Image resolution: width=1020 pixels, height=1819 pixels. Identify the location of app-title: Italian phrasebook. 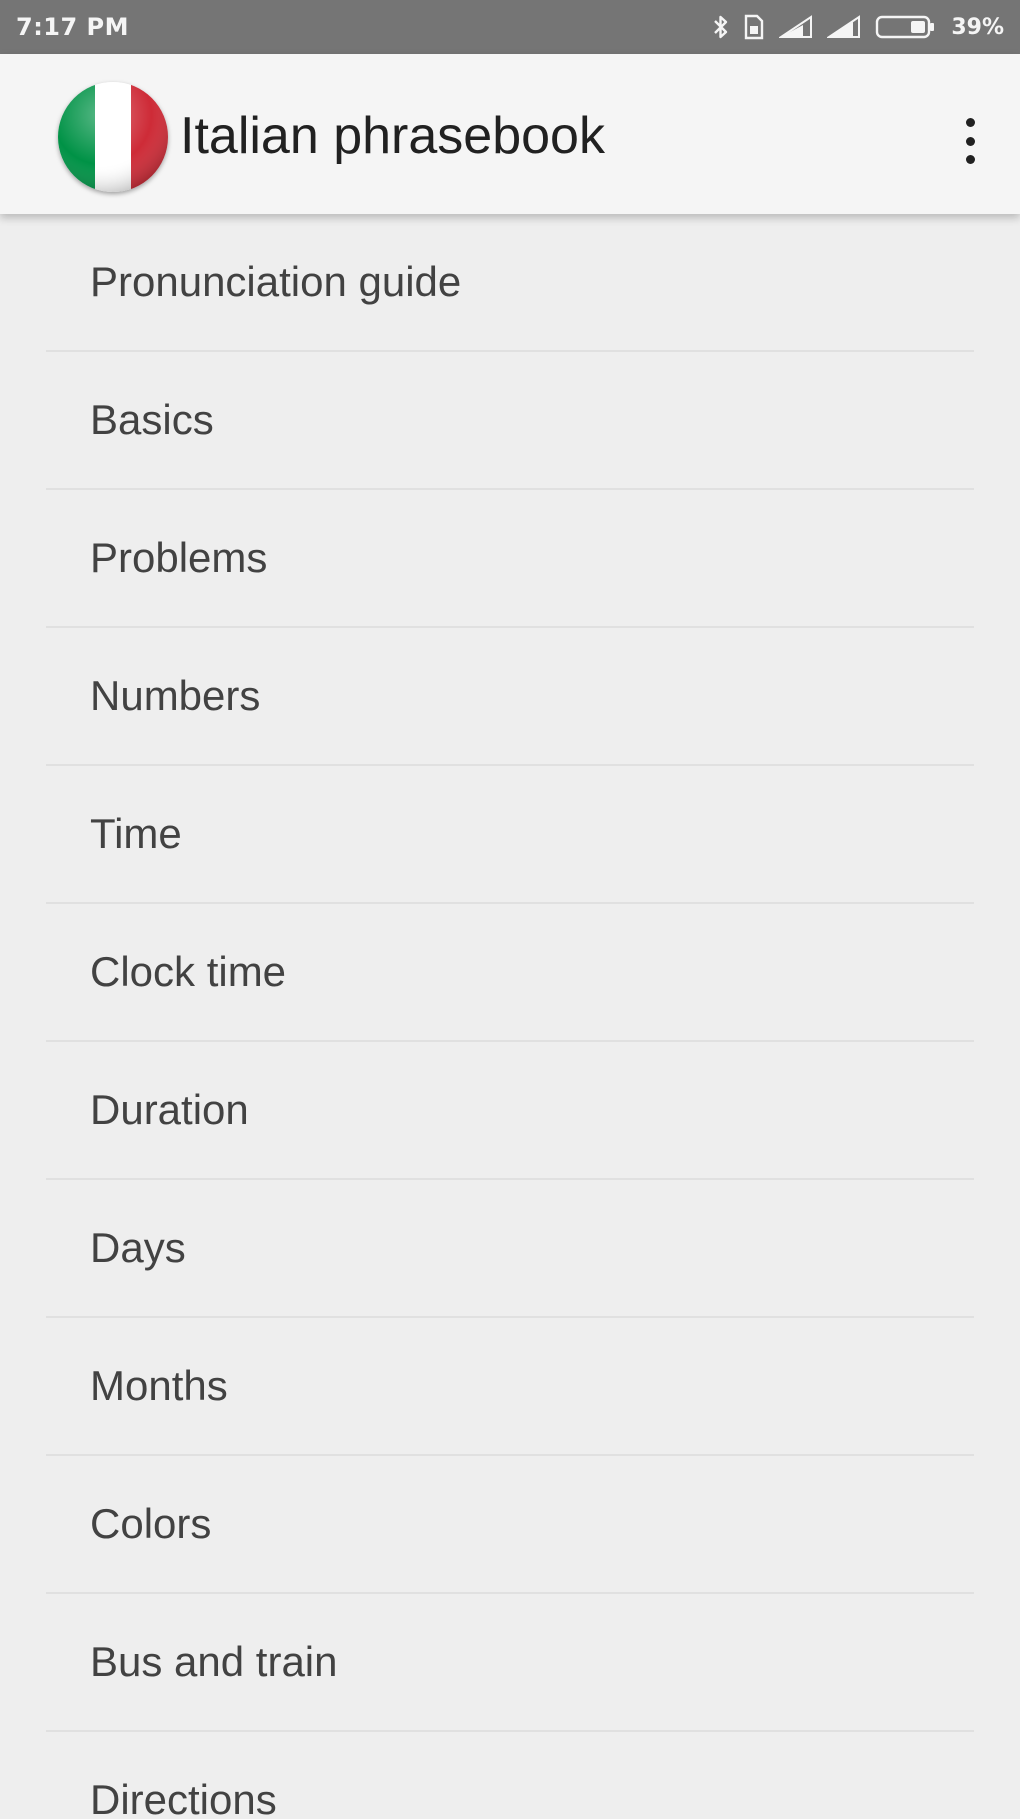
(392, 136).